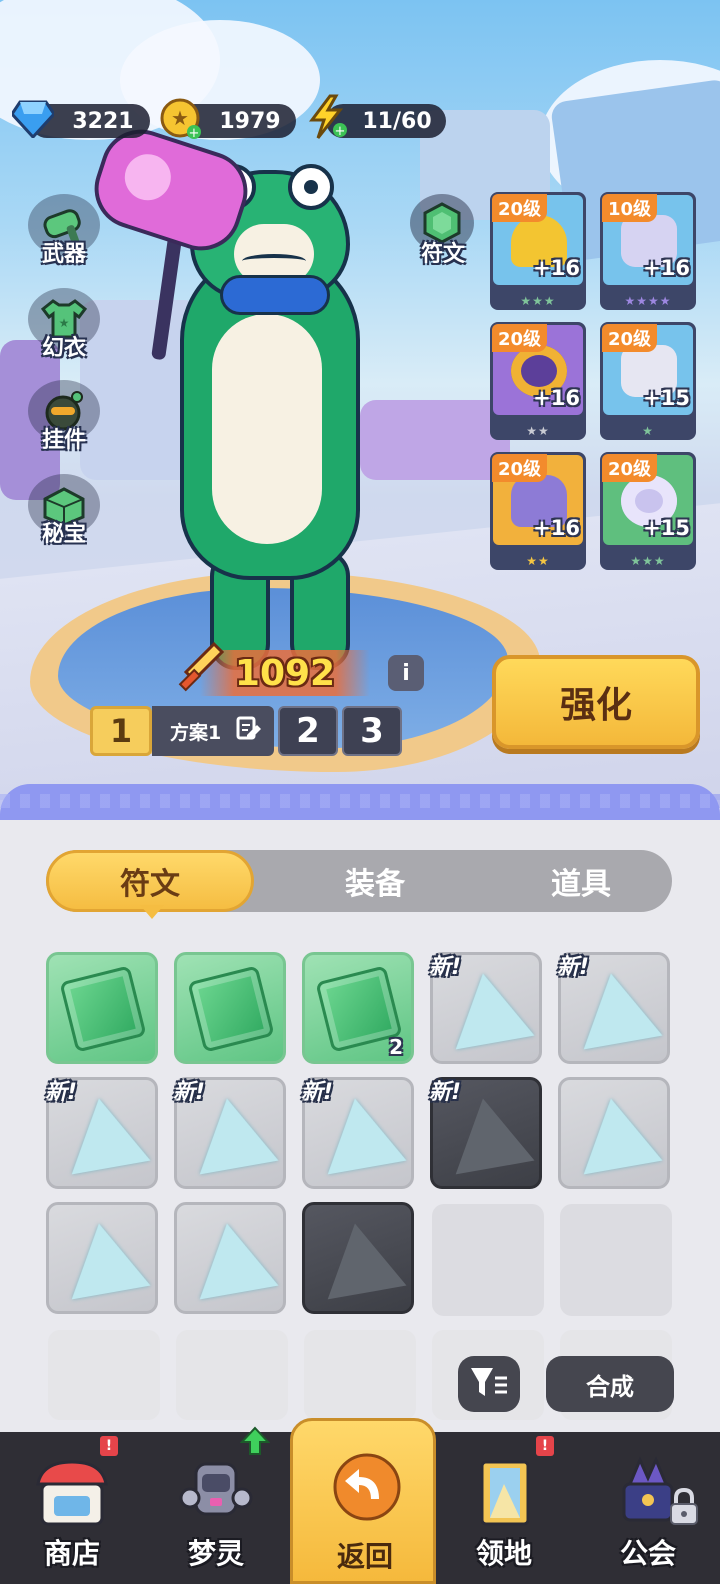 This screenshot has height=1584, width=720. I want to click on nav-guild: 公会, so click(648, 1508).